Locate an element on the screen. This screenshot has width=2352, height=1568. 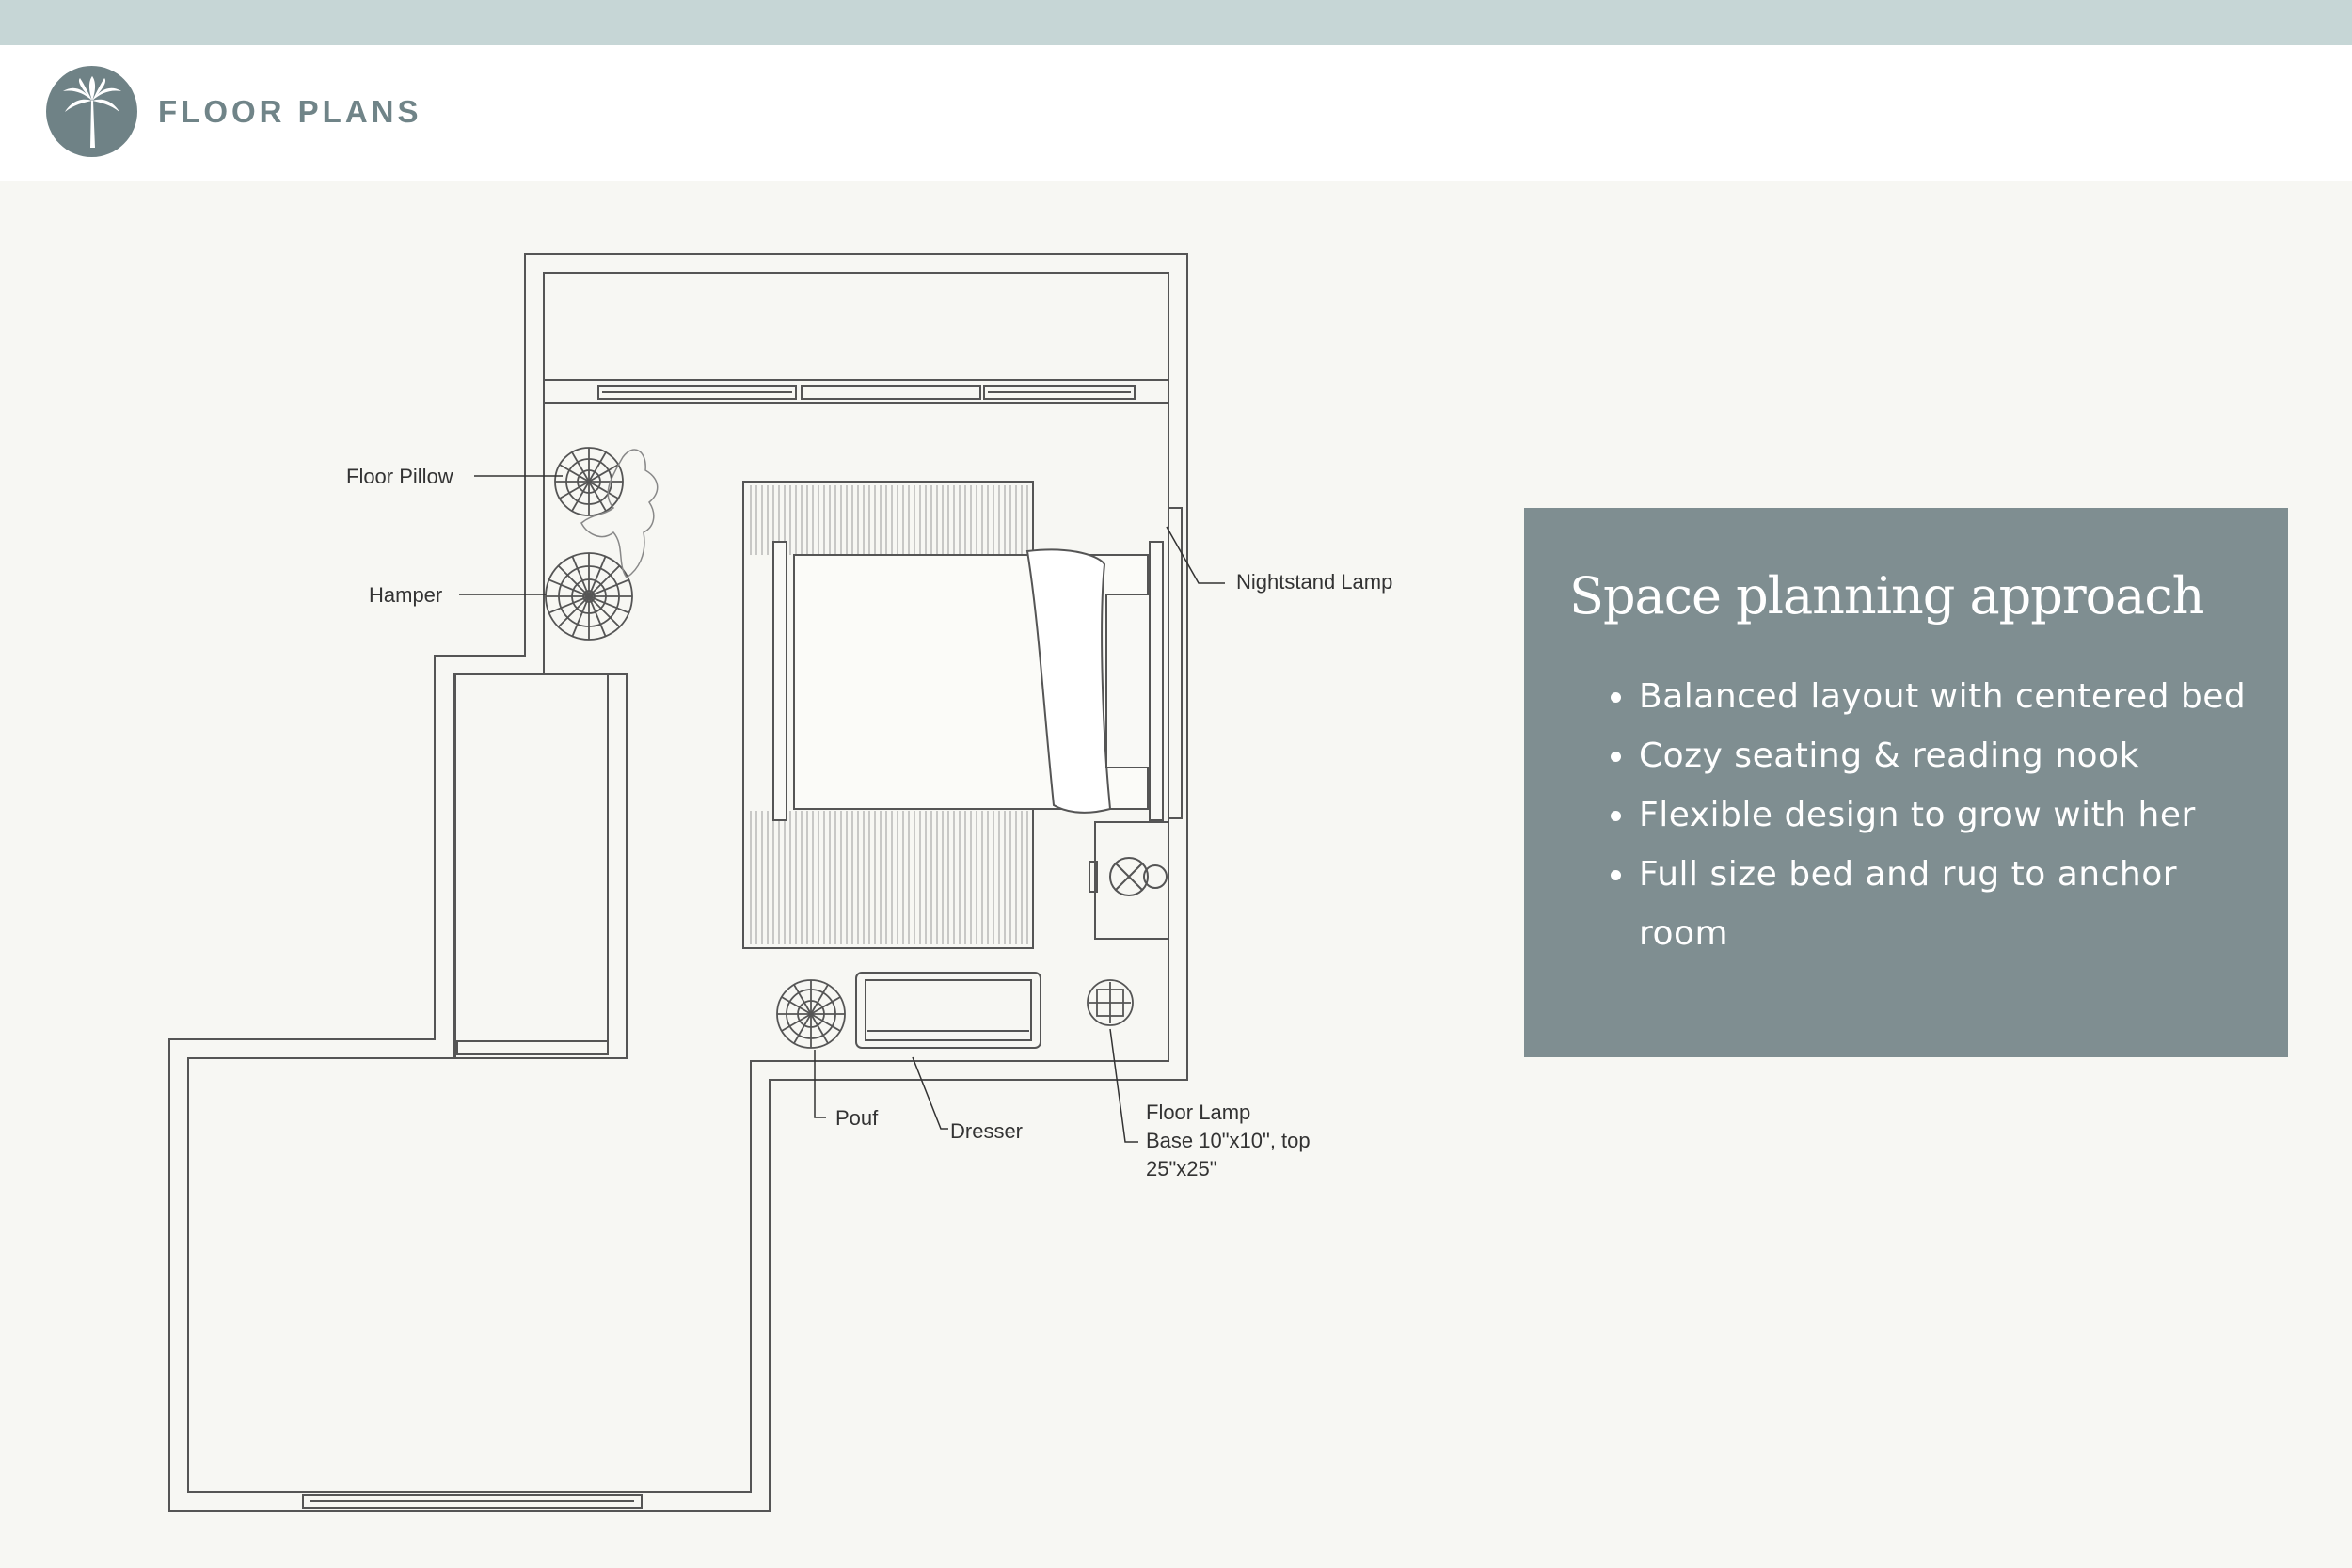
hamper-label: Hamper is located at coordinates (405, 595).